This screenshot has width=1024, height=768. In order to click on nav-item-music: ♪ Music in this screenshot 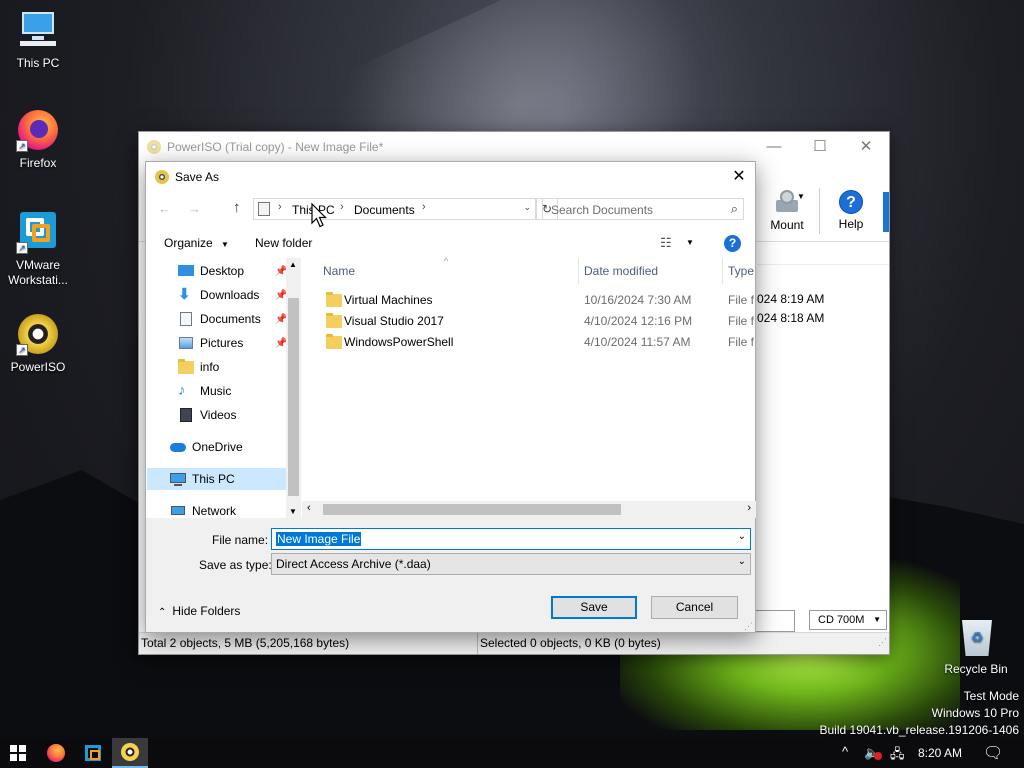, I will do `click(217, 391)`.